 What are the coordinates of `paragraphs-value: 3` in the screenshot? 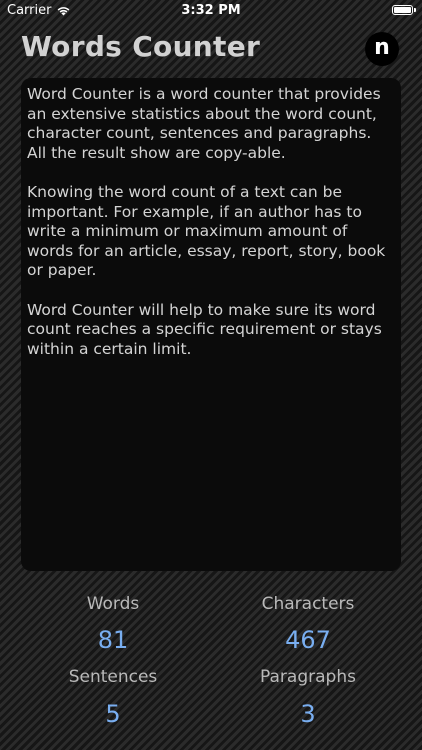 It's located at (308, 714).